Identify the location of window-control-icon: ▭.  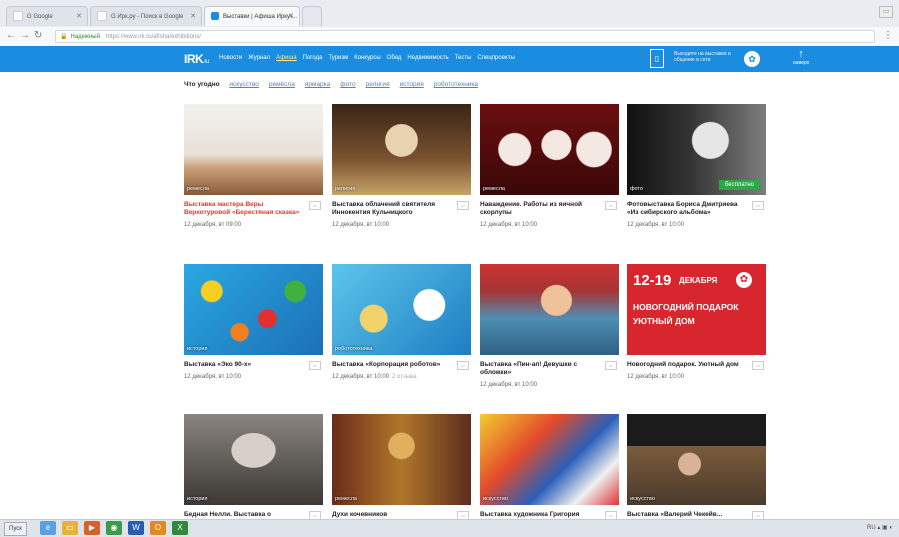
(886, 12).